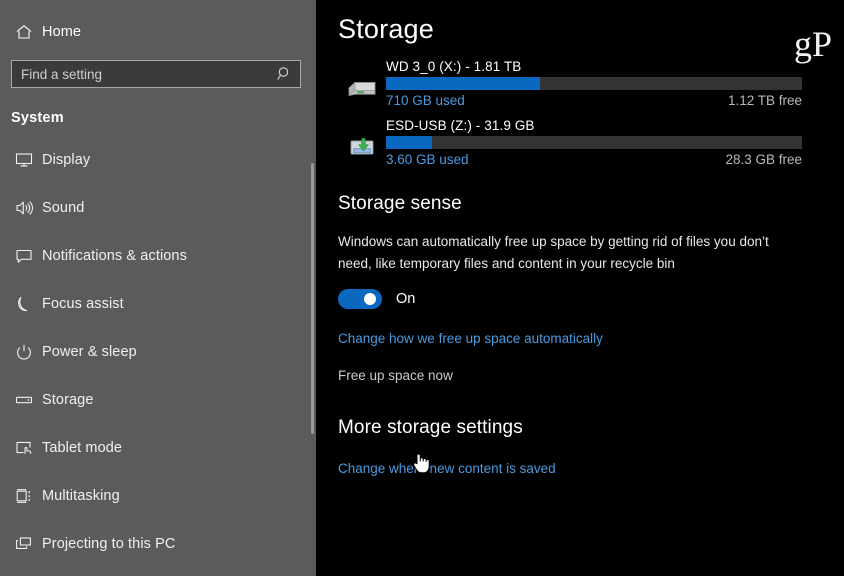 The image size is (844, 576). Describe the element at coordinates (37, 118) in the screenshot. I see `sidebar-section-header: System` at that location.